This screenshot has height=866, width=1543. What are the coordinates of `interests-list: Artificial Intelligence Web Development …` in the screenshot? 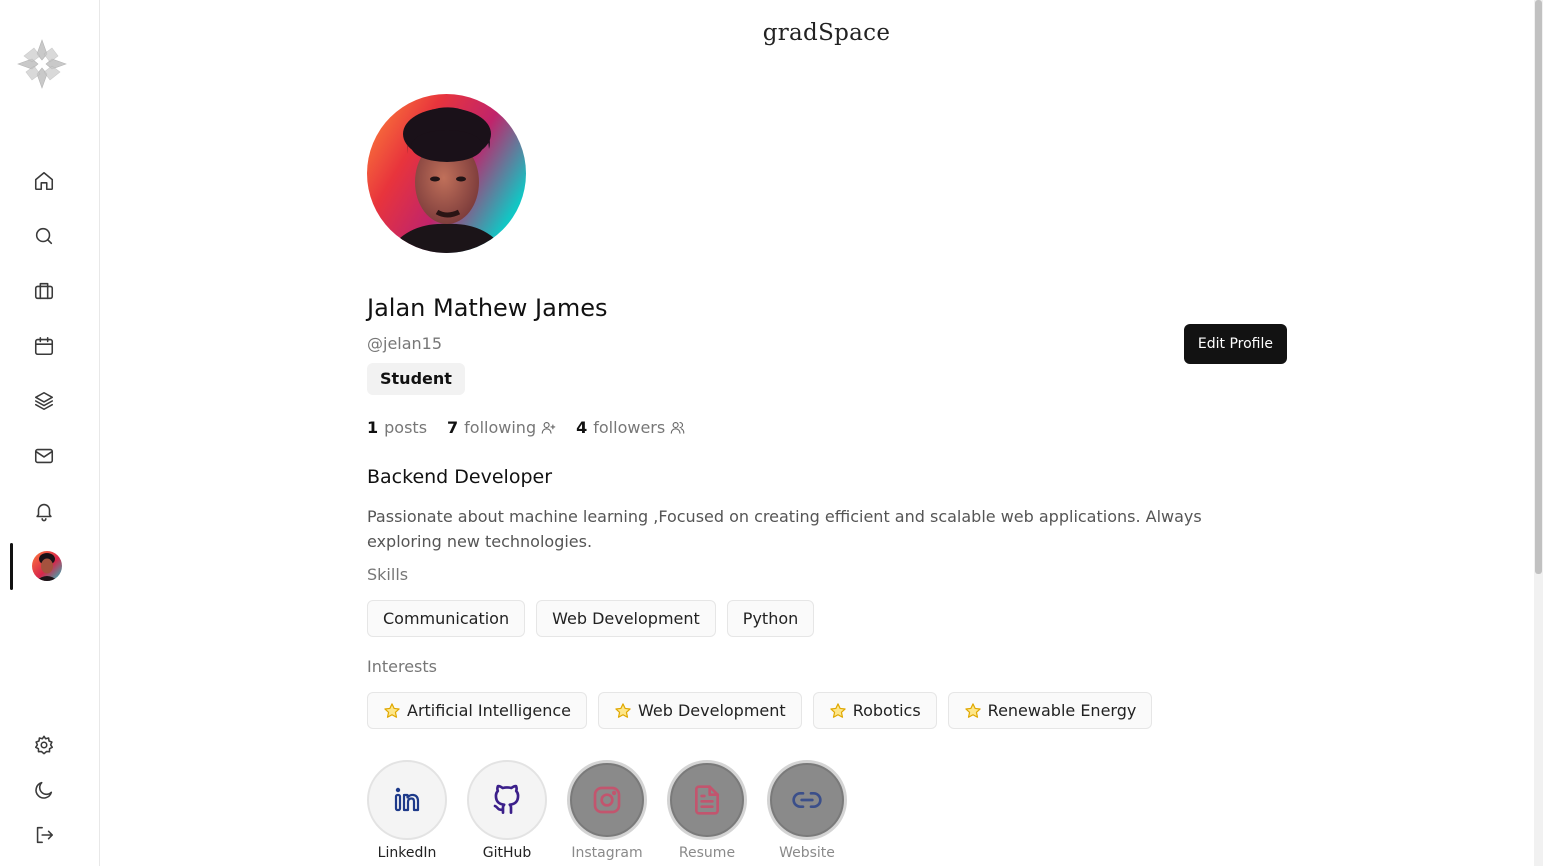 It's located at (760, 710).